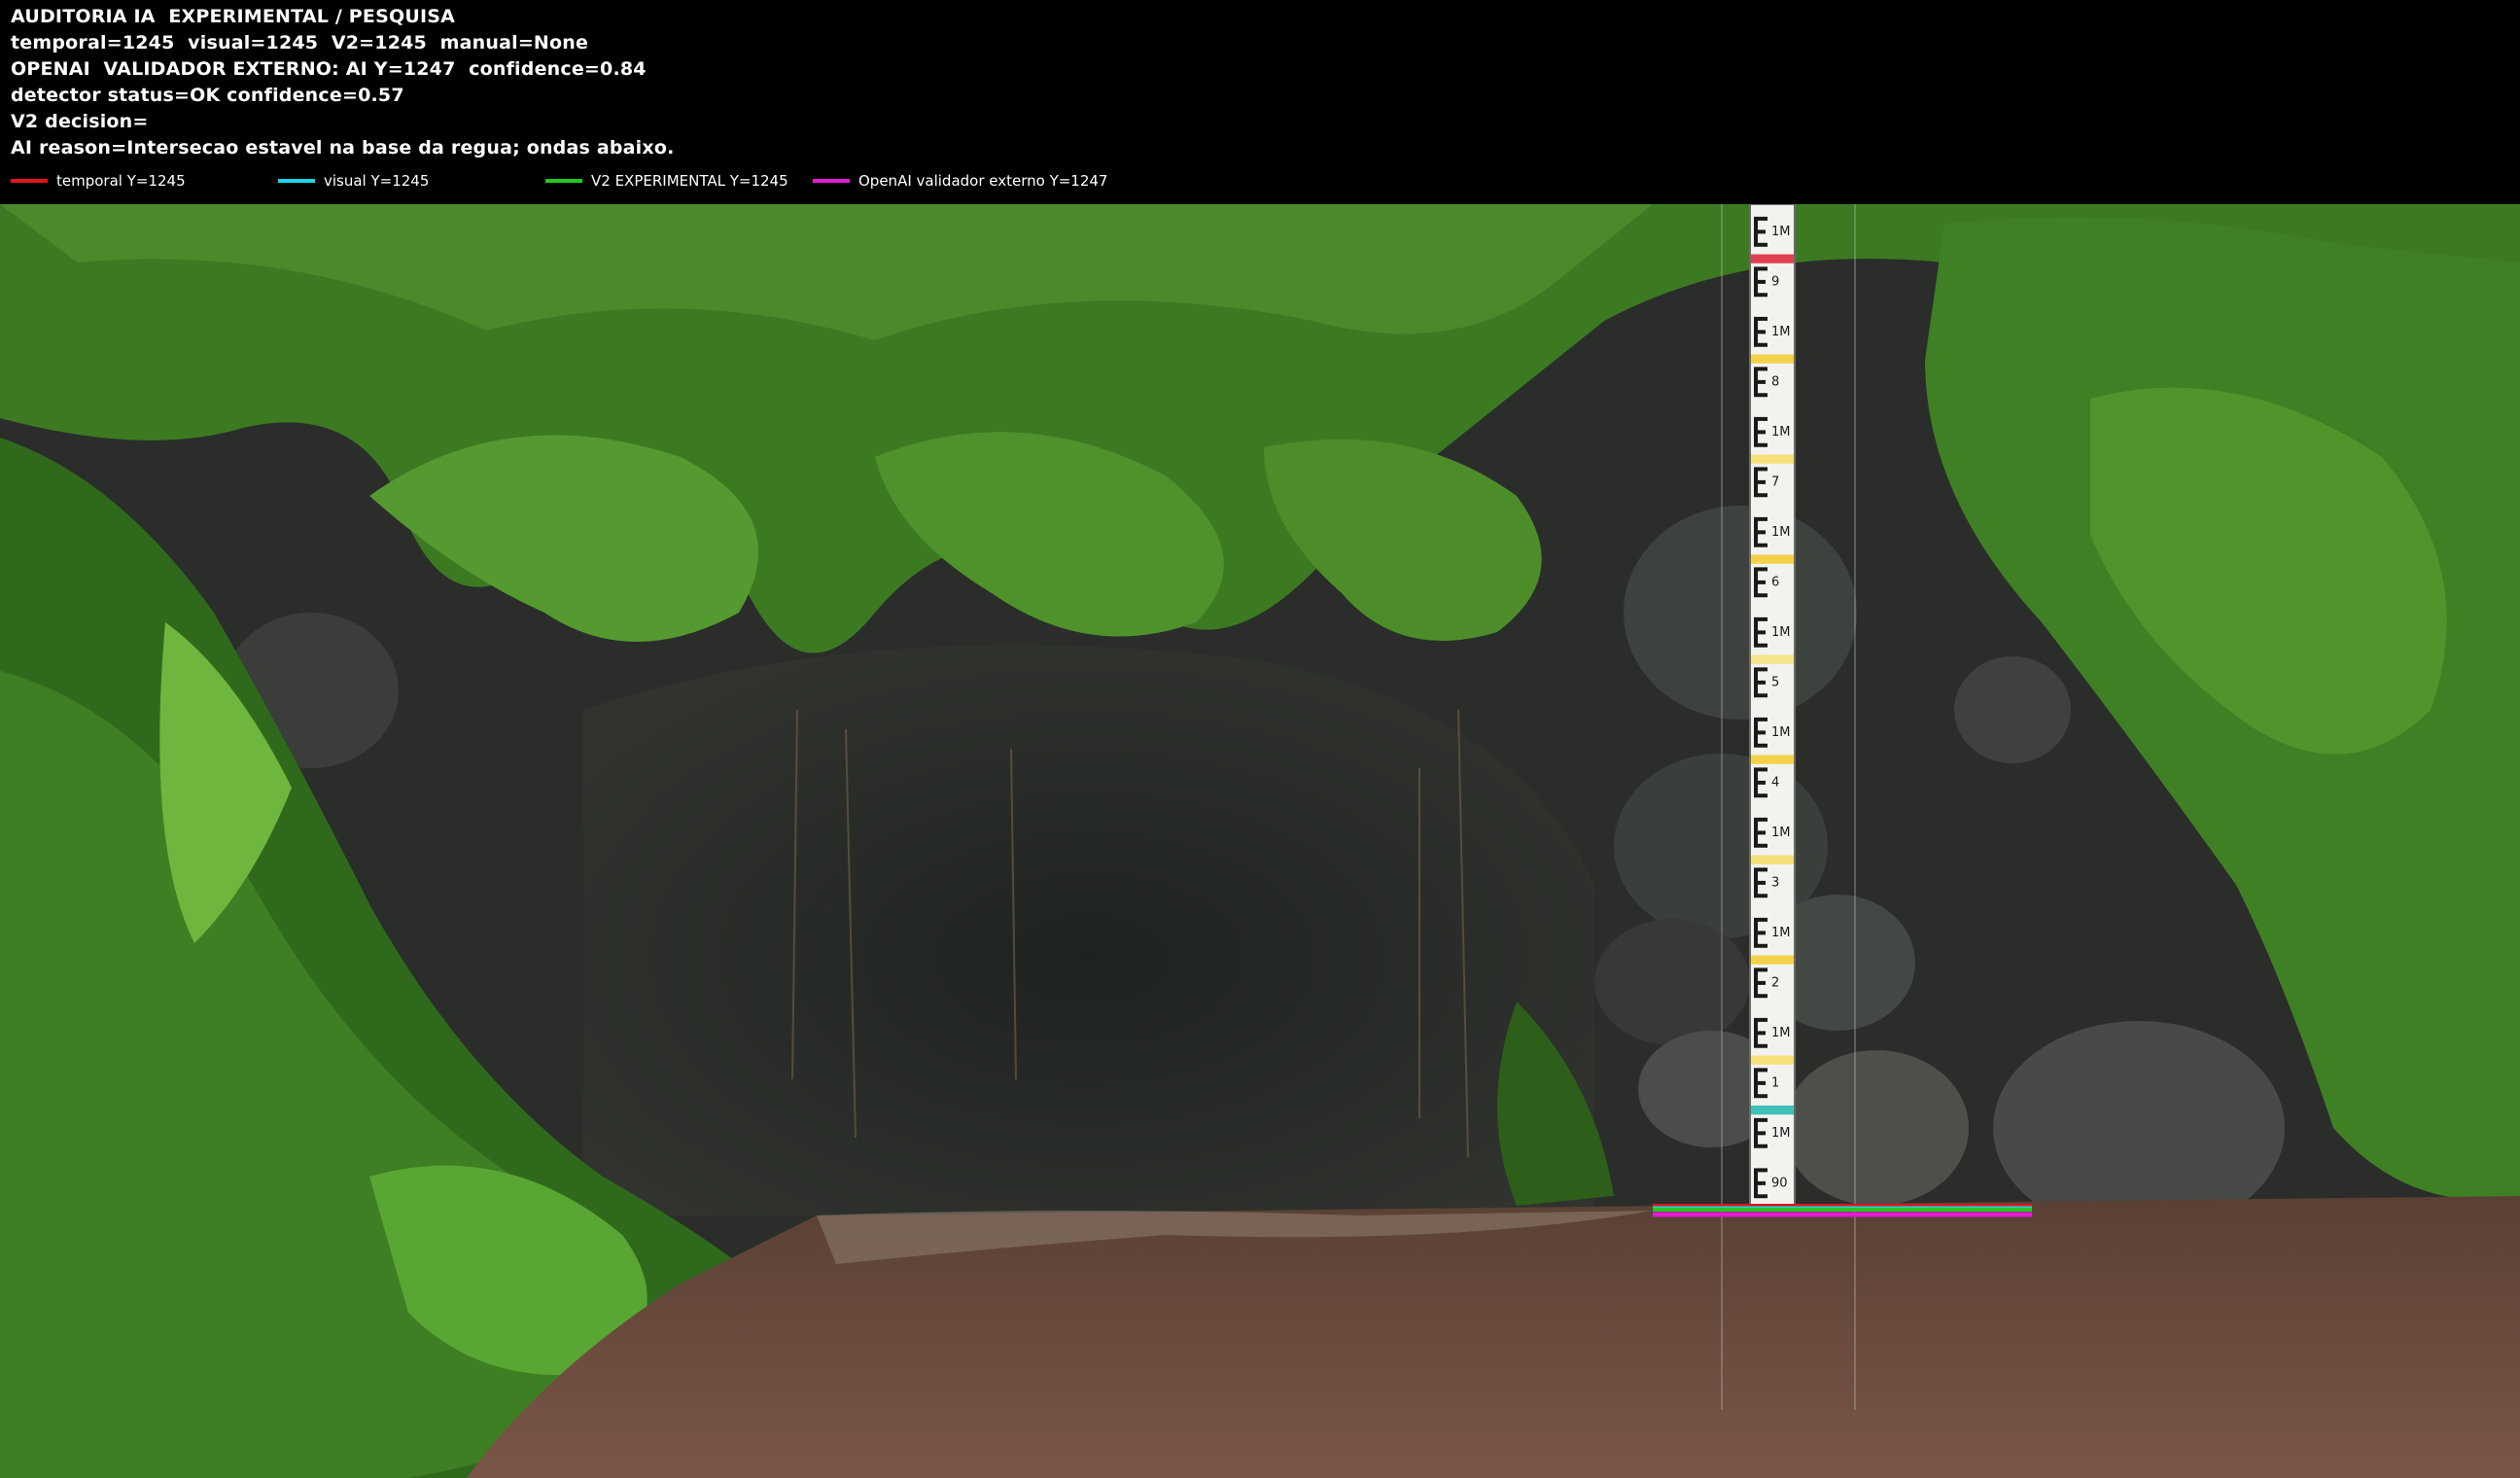 The image size is (2520, 1478). What do you see at coordinates (689, 181) in the screenshot?
I see `legend-label-v2: V2 EXPERIMENTAL Y=1245` at bounding box center [689, 181].